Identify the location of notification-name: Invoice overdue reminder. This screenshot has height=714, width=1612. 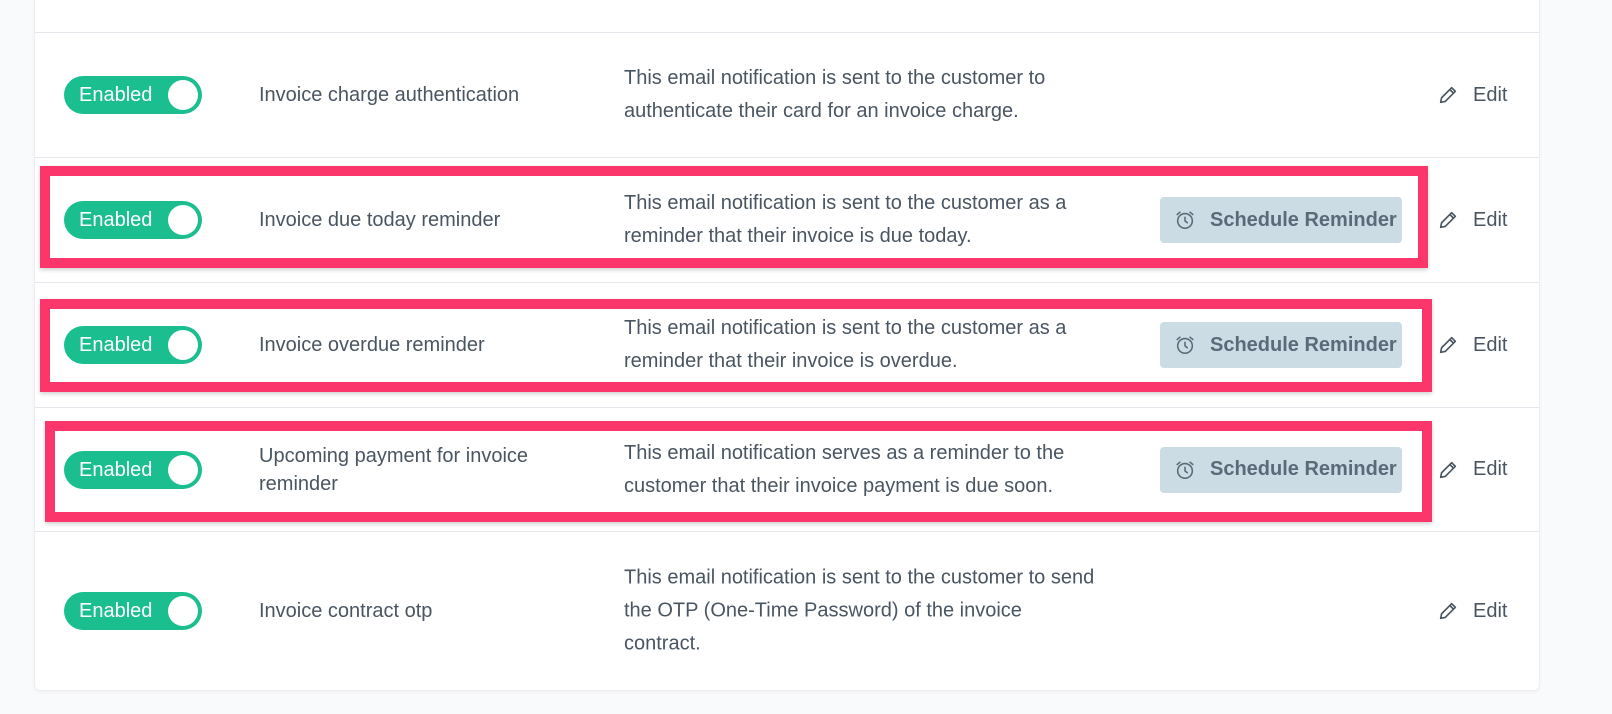
(372, 345).